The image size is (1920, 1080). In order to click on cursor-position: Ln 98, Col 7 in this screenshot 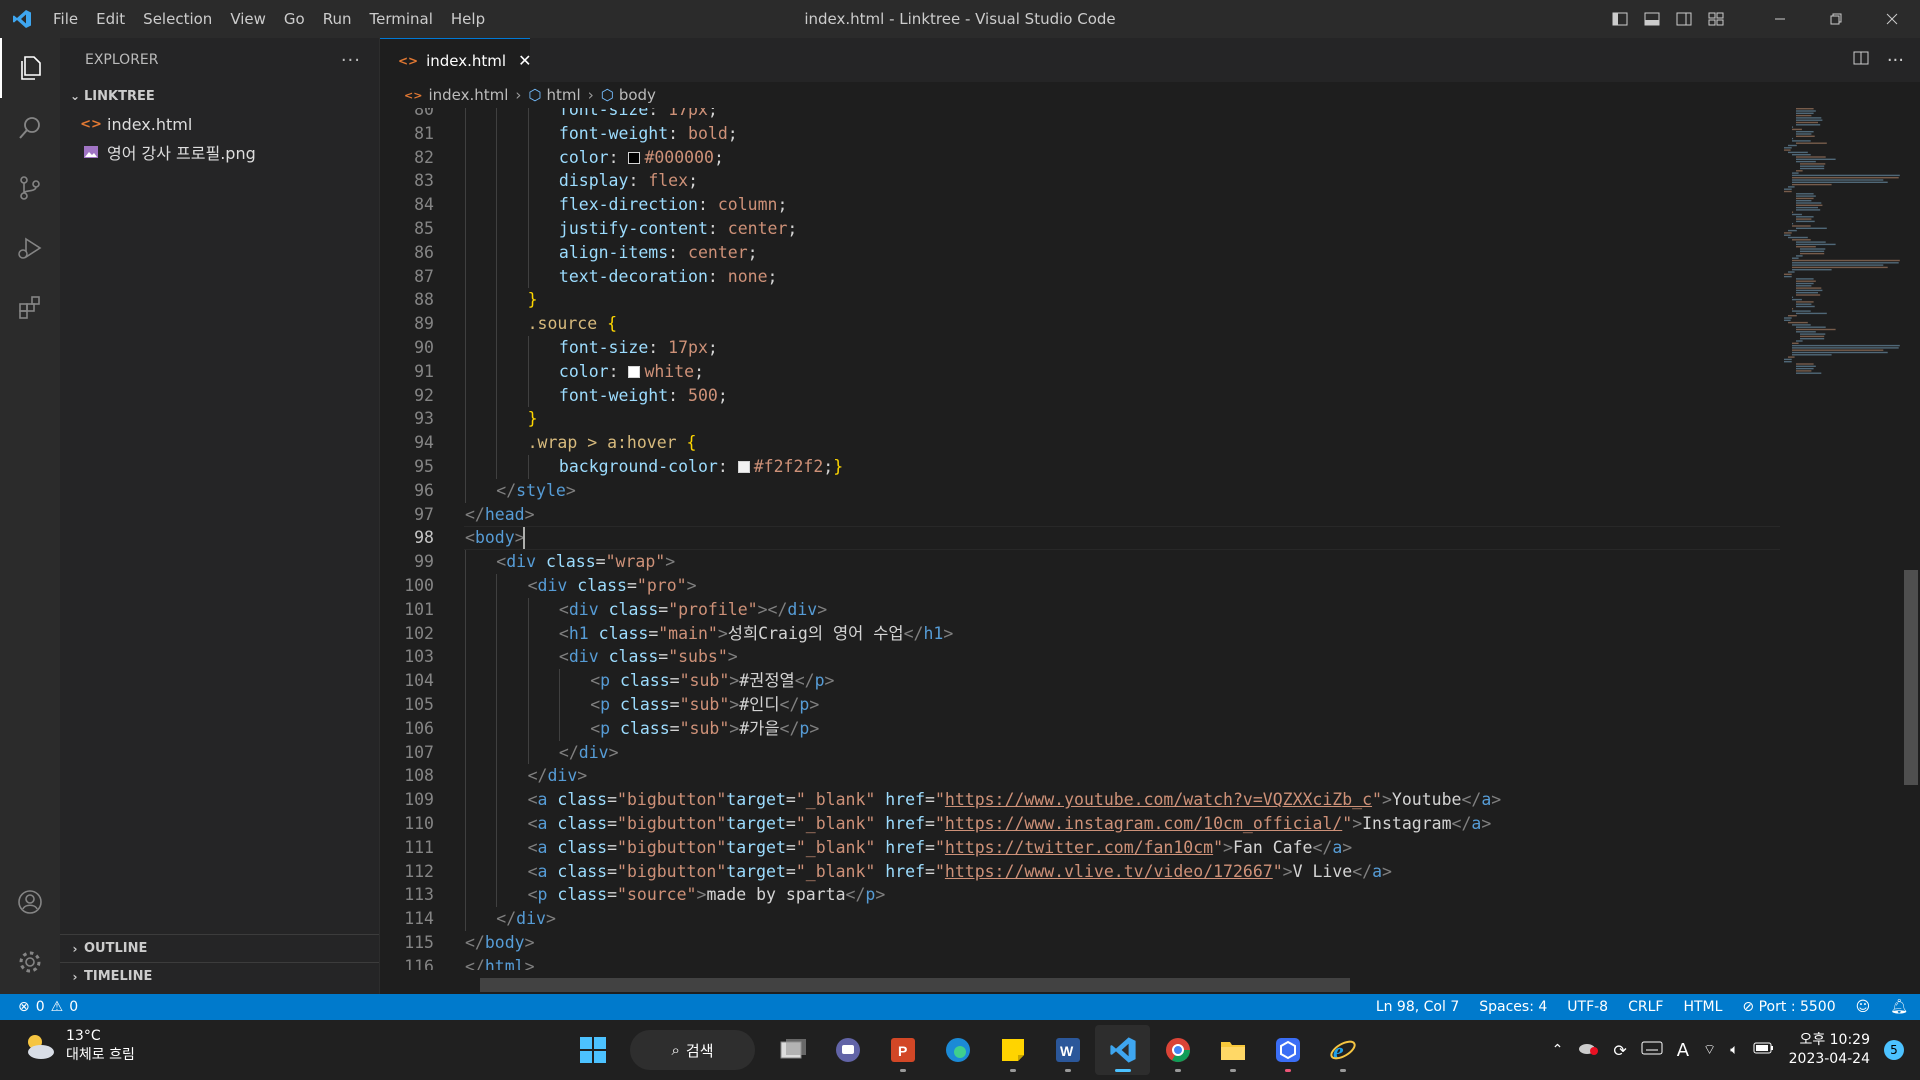, I will do `click(1417, 1007)`.